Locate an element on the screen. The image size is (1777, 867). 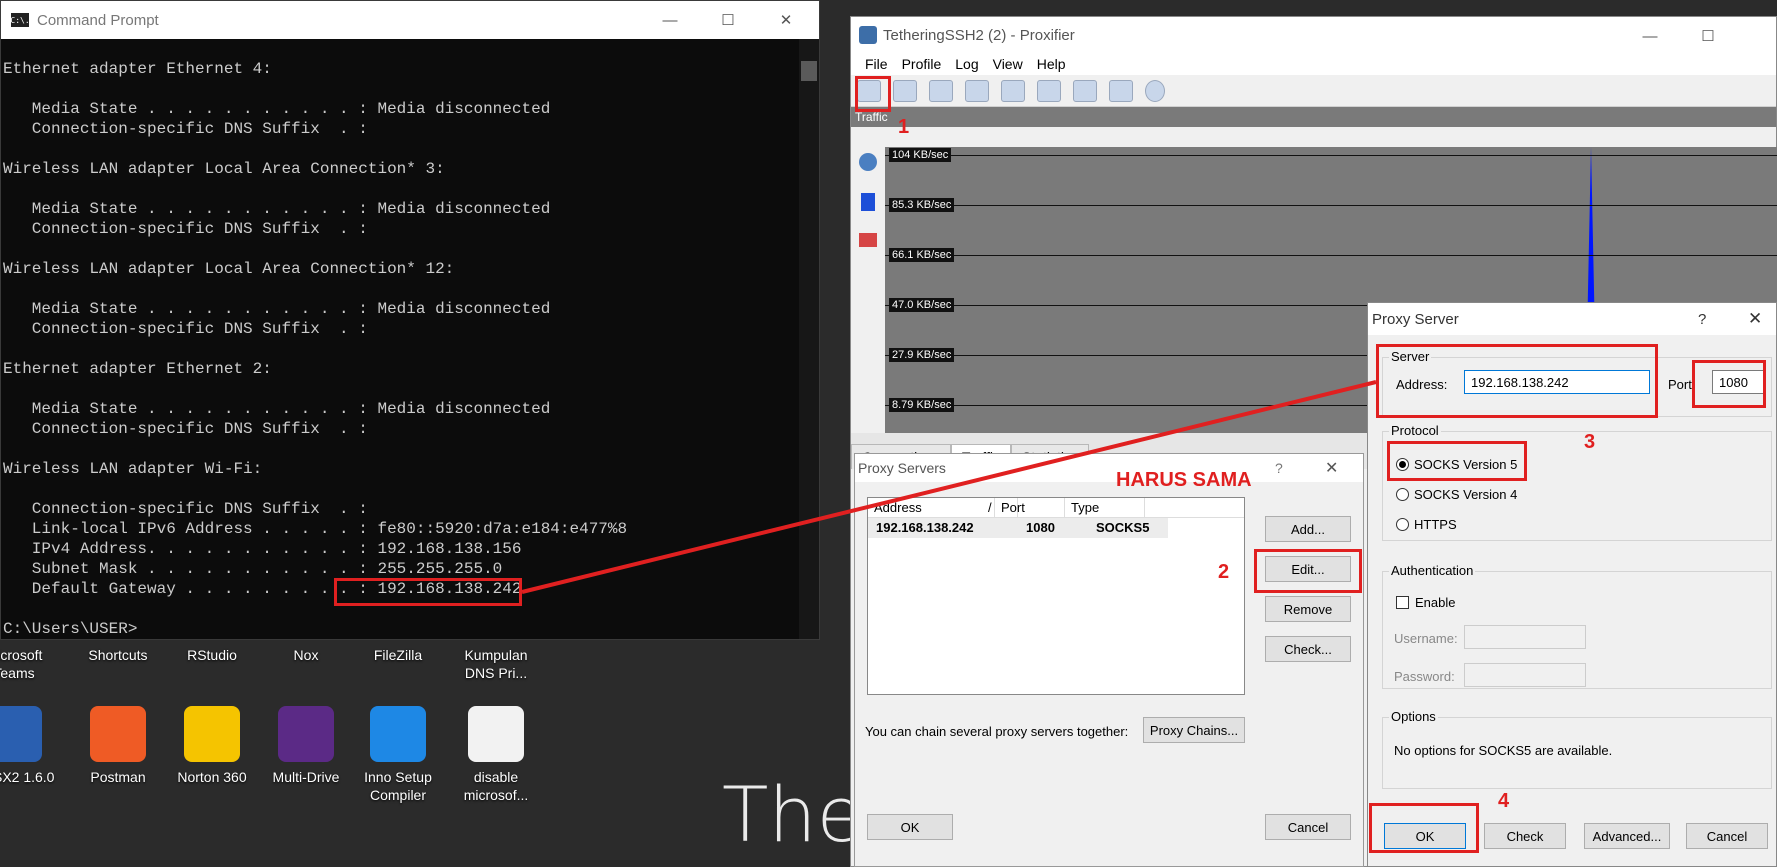
enable-auth-checkbox: Enable is located at coordinates (1425, 602).